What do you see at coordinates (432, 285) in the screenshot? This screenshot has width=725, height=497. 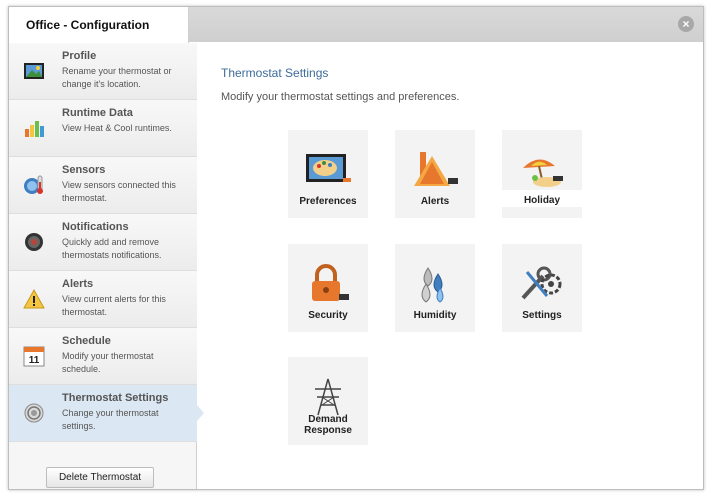 I see `water-drops-icon` at bounding box center [432, 285].